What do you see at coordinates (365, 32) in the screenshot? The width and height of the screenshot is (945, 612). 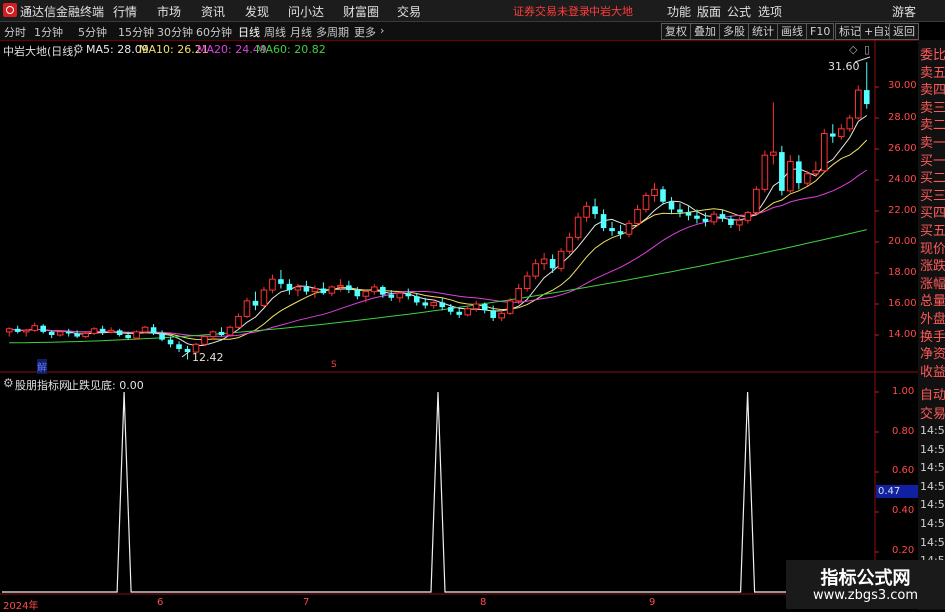 I see `period-more: 更多` at bounding box center [365, 32].